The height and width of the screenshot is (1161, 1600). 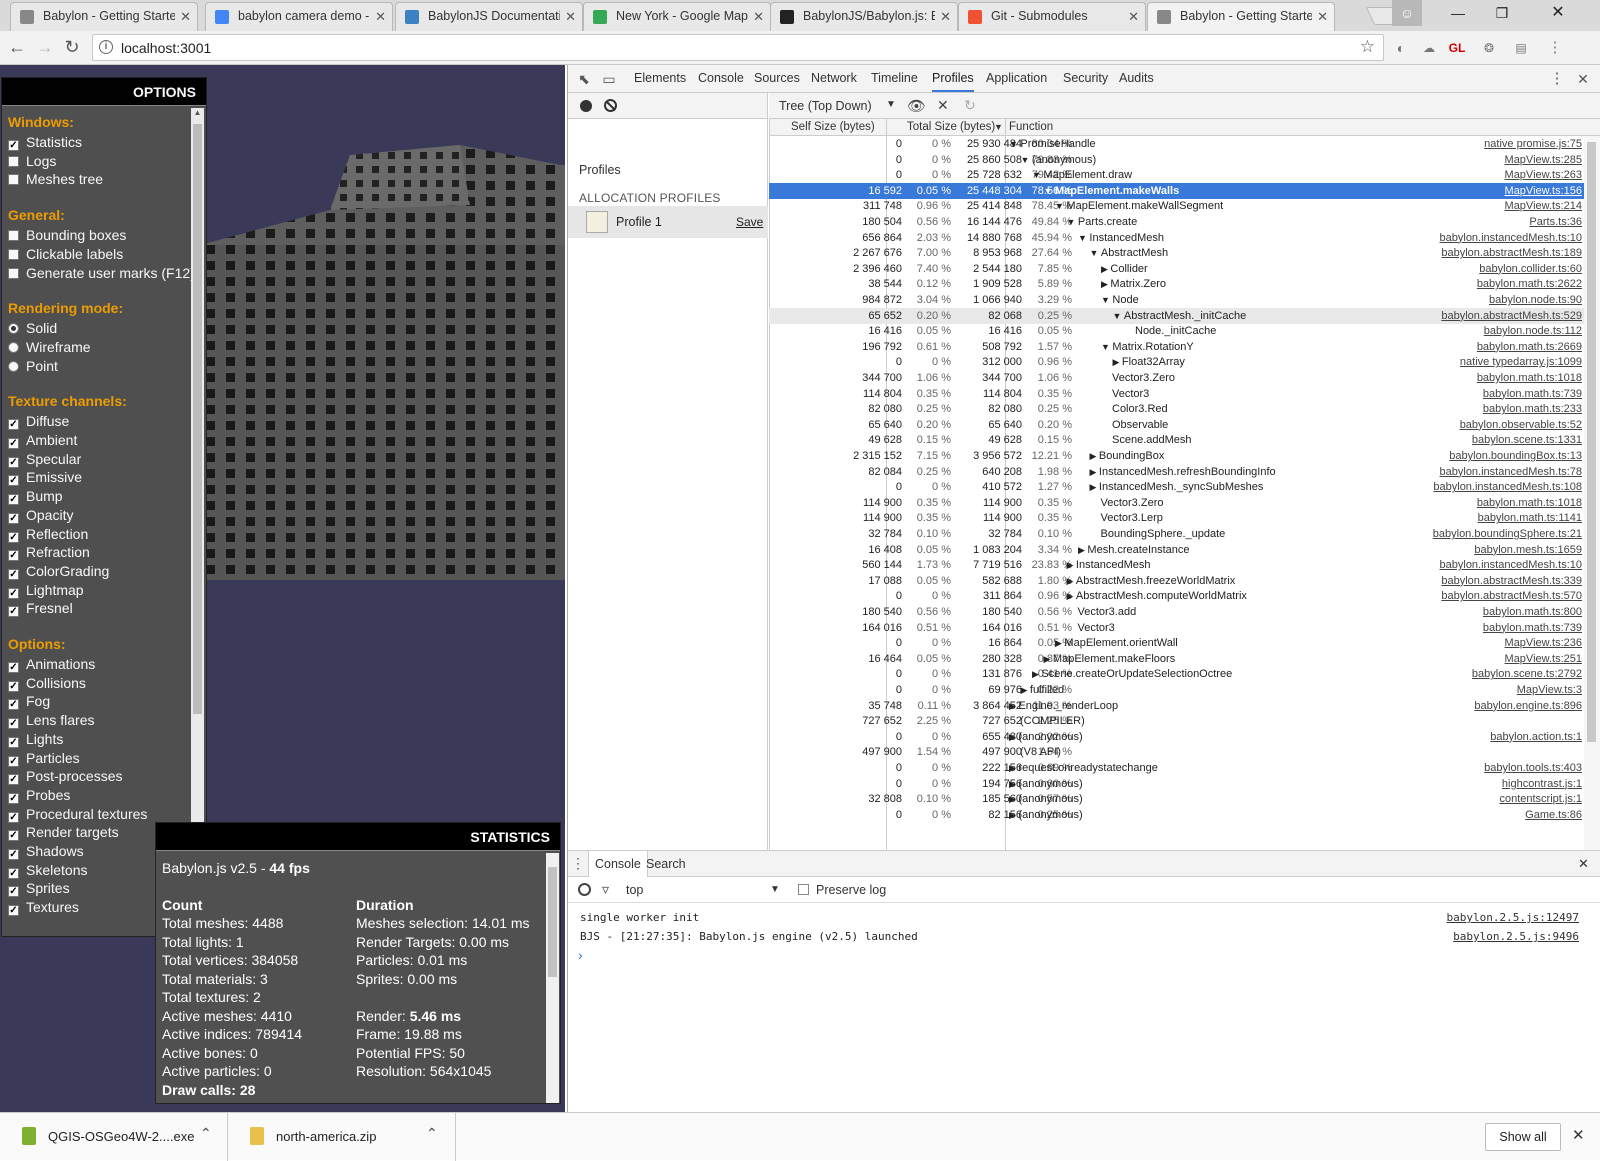 I want to click on option-checkbox: ✓ Shadows, so click(x=46, y=851).